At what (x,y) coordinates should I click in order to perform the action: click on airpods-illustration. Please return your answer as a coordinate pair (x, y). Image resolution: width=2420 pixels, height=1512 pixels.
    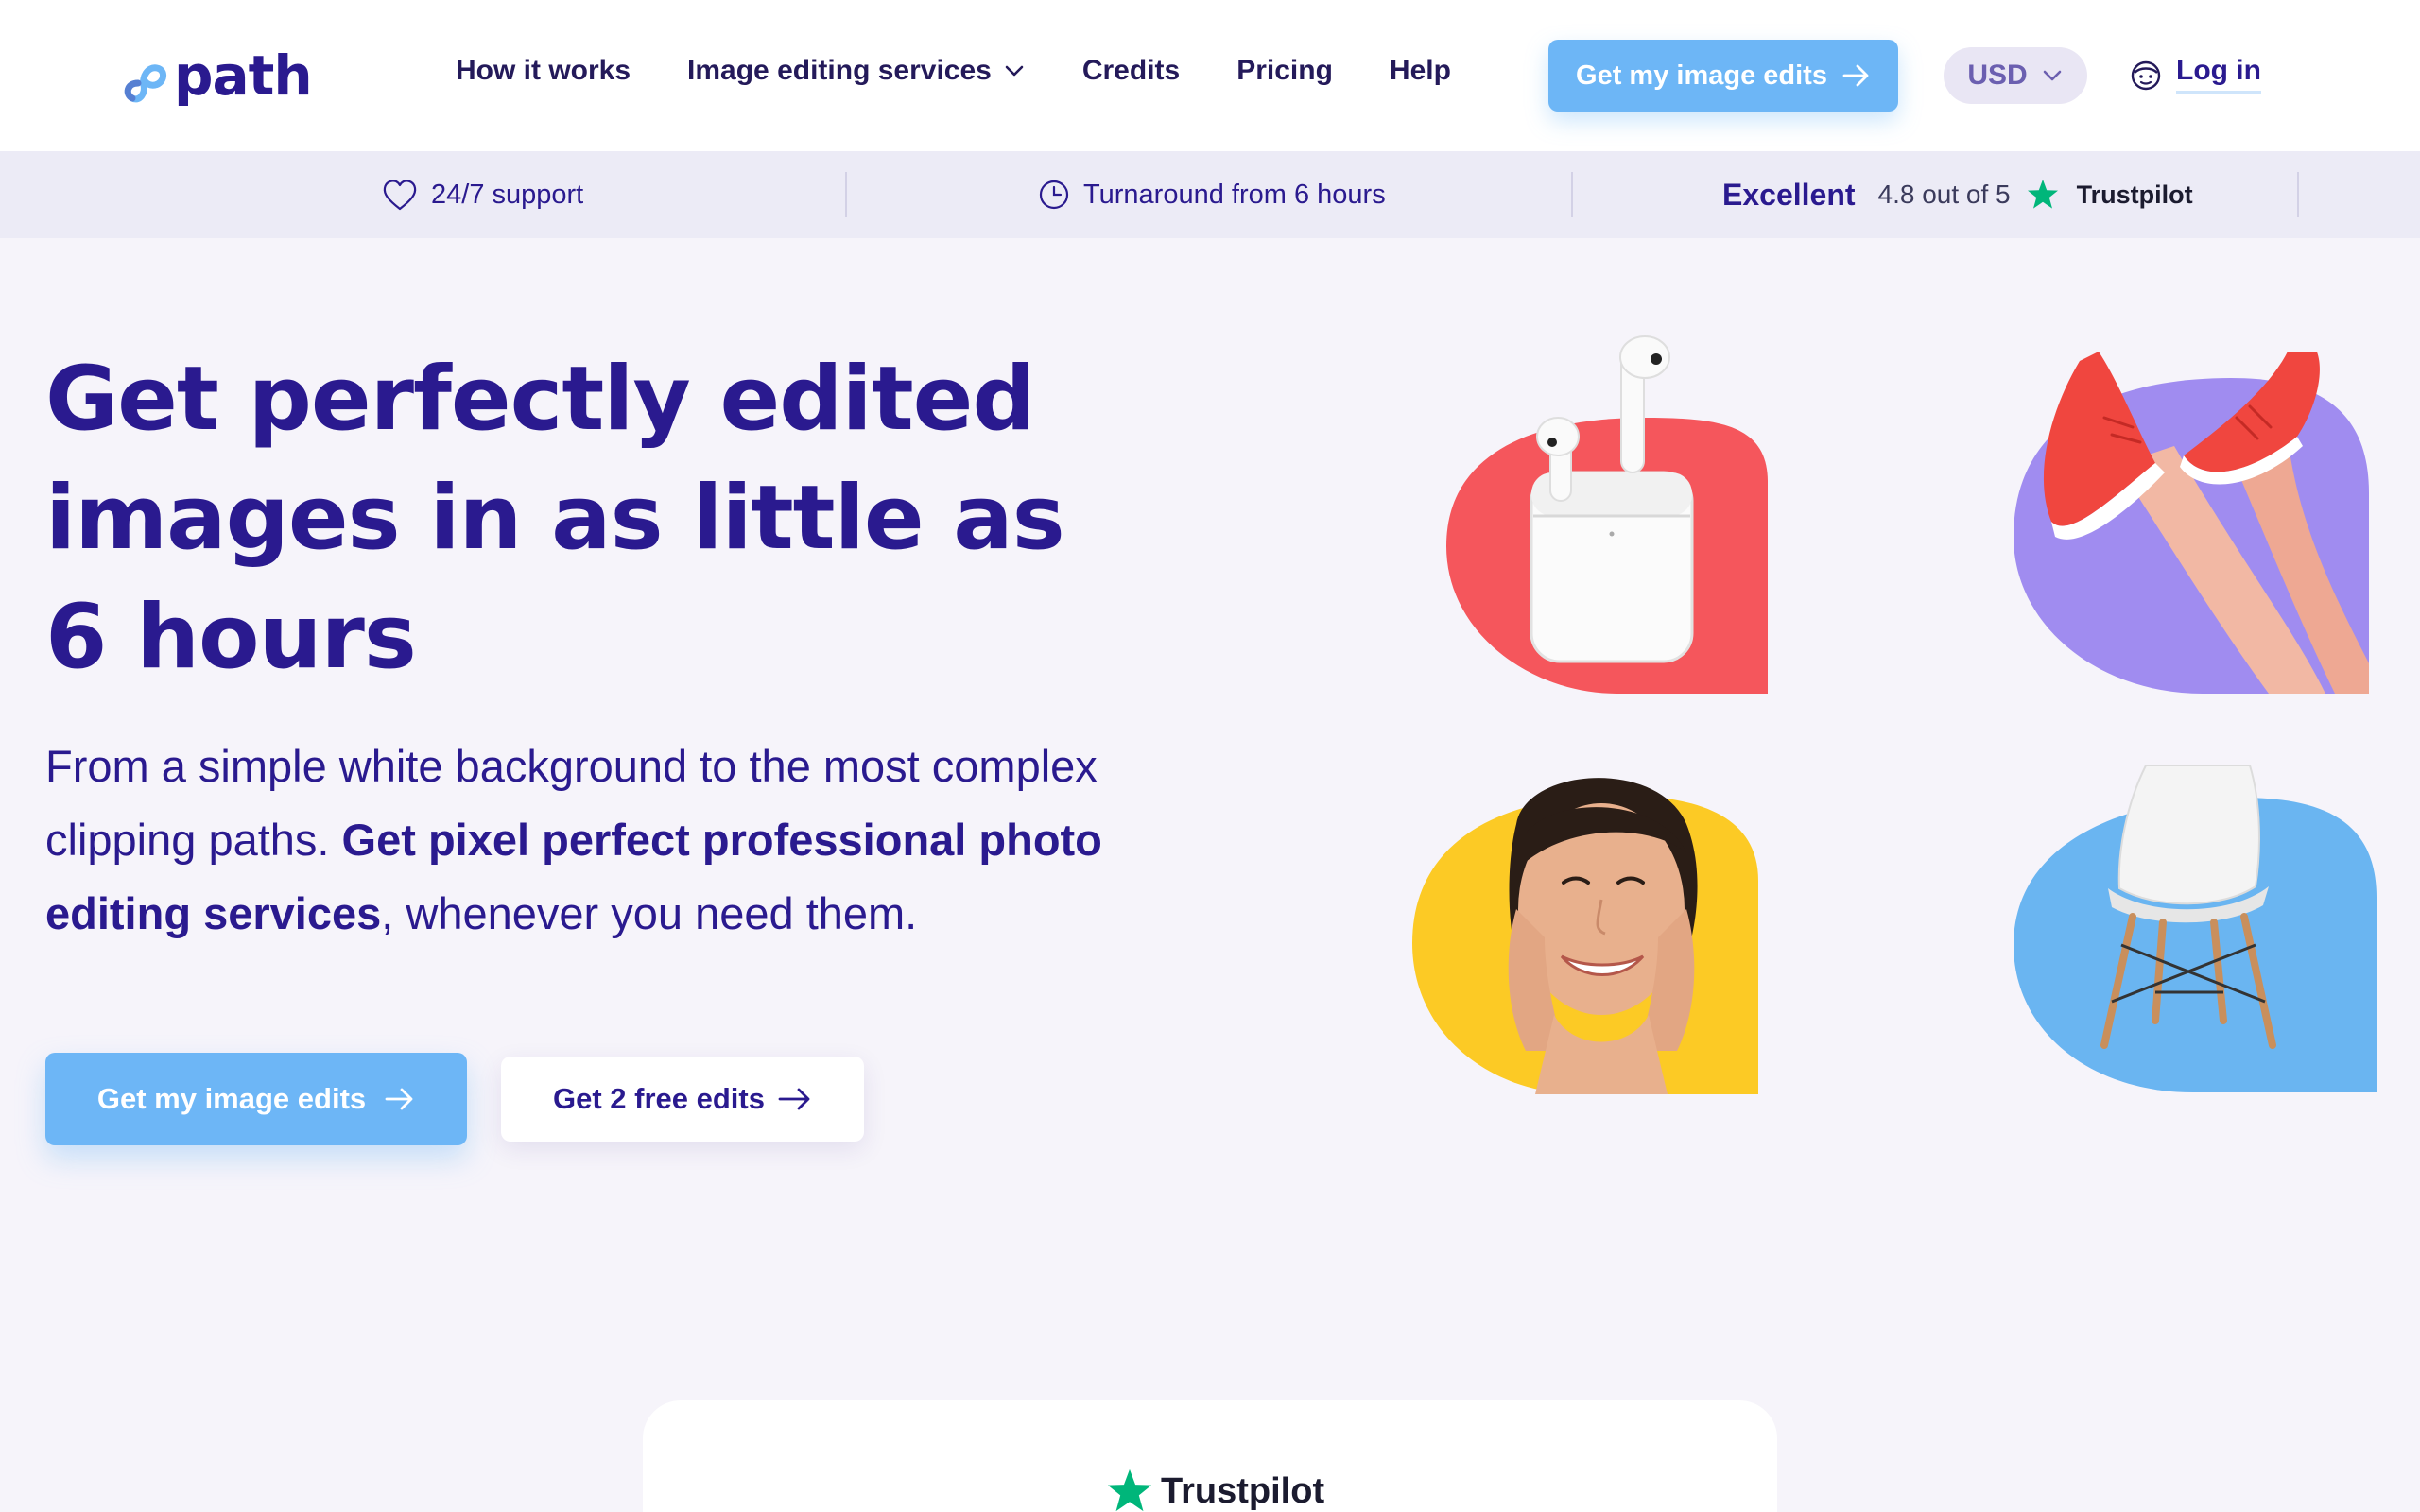
    Looking at the image, I should click on (1607, 514).